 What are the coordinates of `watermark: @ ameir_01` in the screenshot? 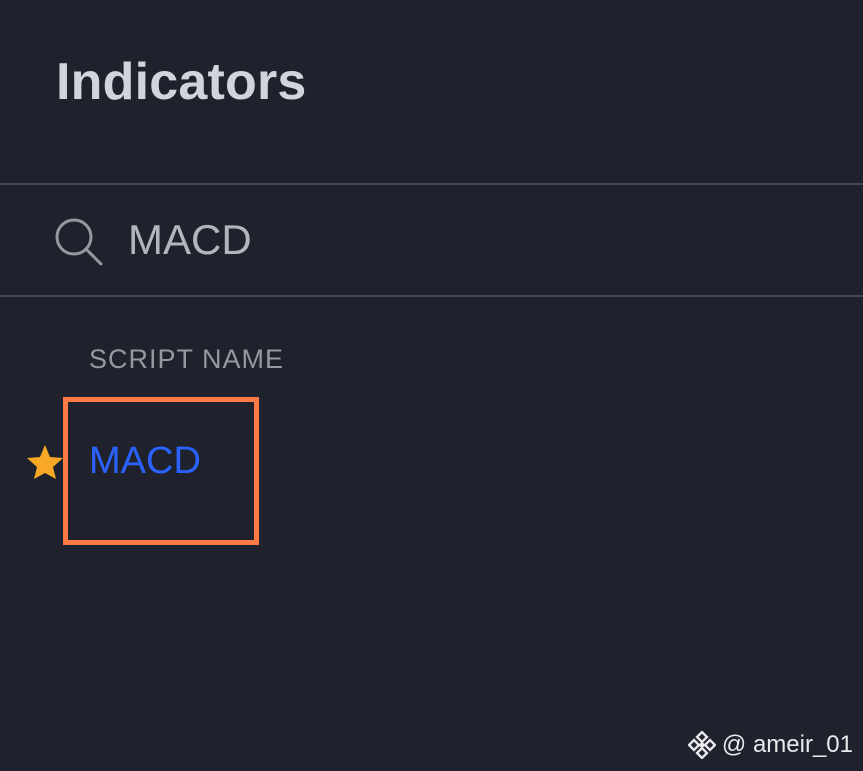 It's located at (770, 745).